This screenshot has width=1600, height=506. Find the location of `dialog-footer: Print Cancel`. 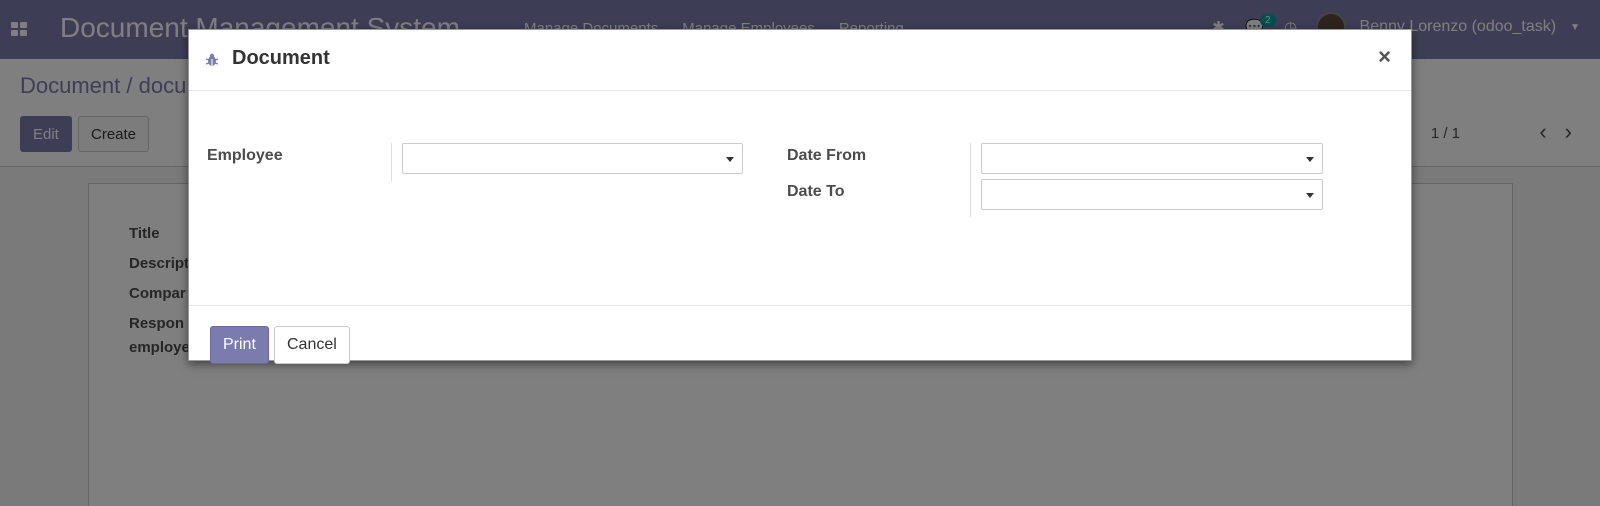

dialog-footer: Print Cancel is located at coordinates (800, 334).